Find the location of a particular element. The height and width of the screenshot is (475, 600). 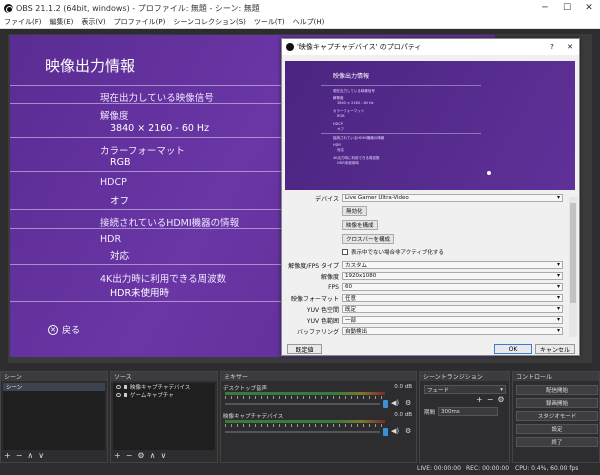

resolution-row: 解像度 1920x1080 is located at coordinates (426, 276).